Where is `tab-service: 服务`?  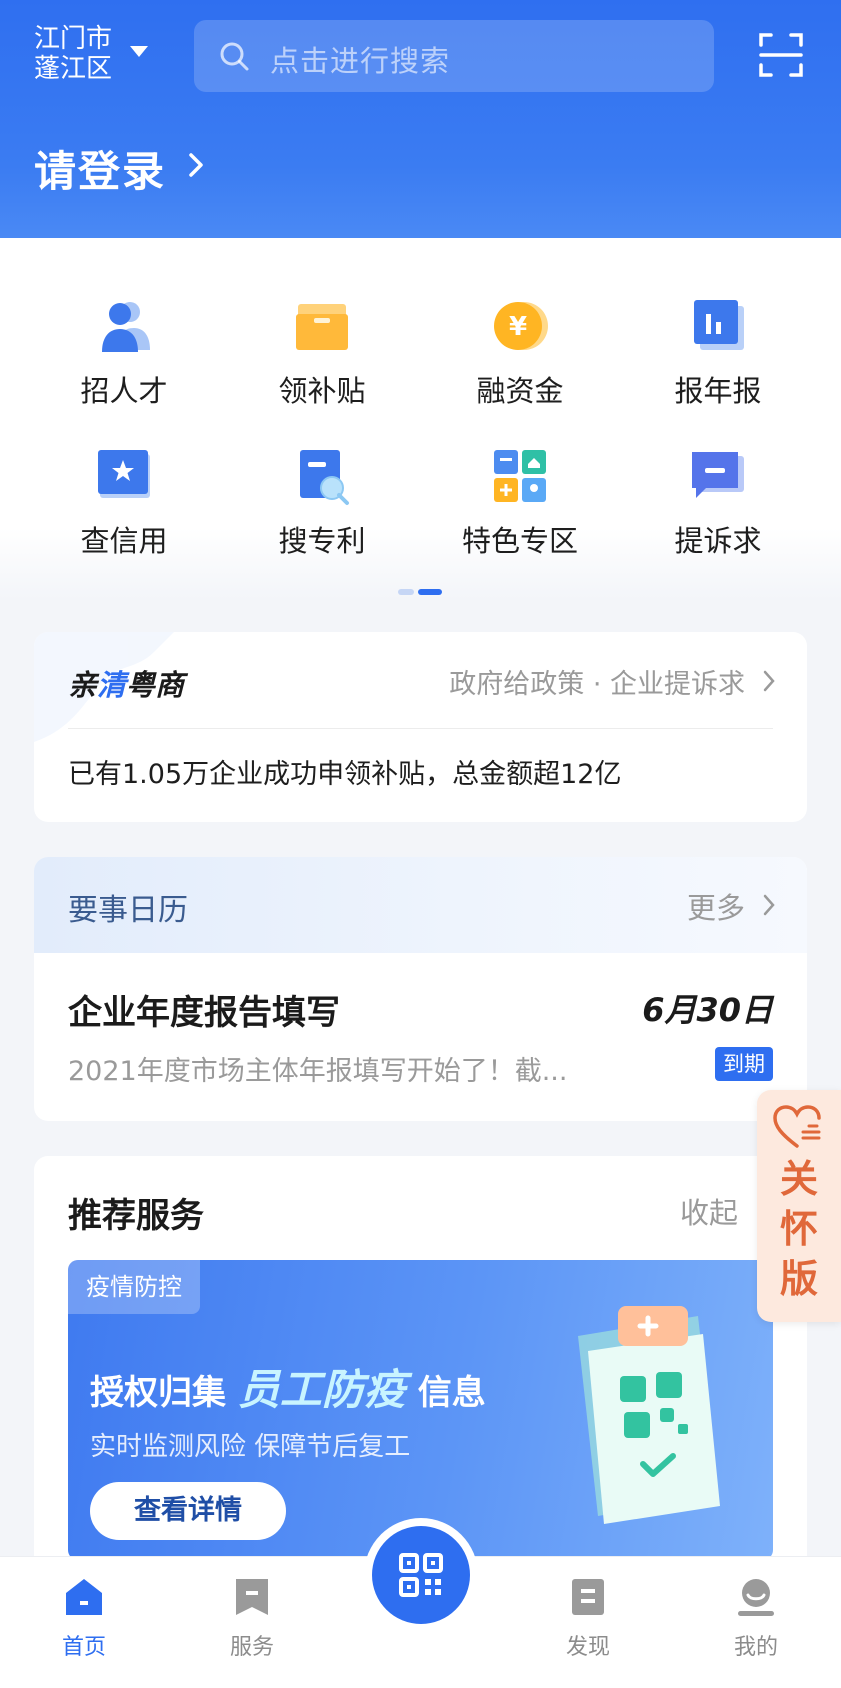 tab-service: 服务 is located at coordinates (252, 1618).